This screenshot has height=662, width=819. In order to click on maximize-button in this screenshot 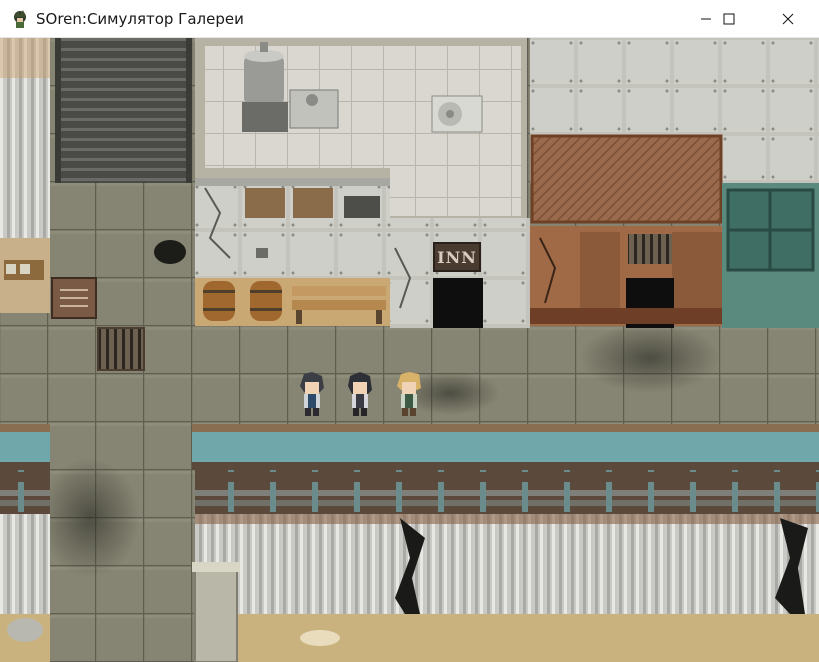, I will do `click(729, 19)`.